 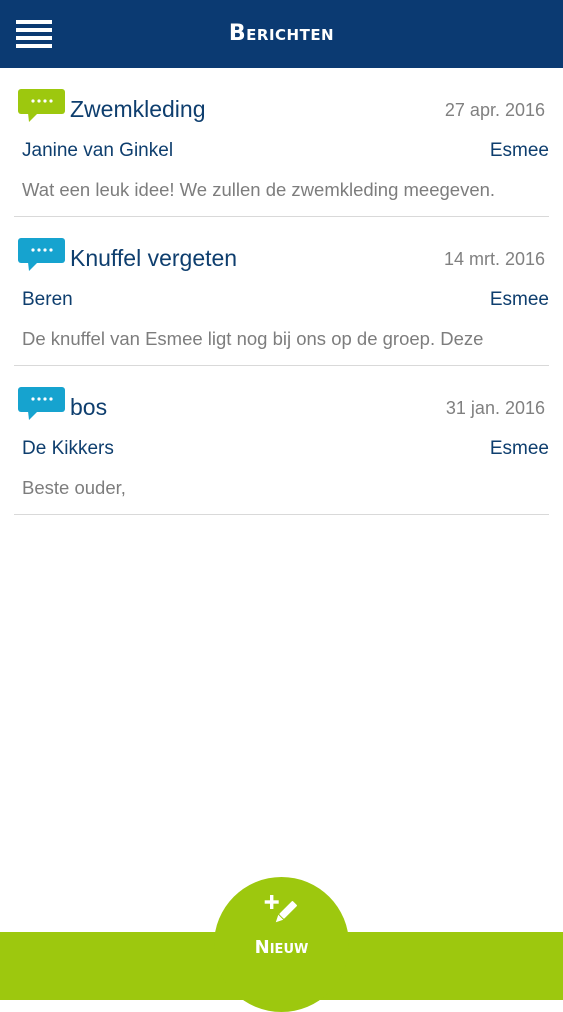 What do you see at coordinates (74, 487) in the screenshot?
I see `message-preview: Beste ouder,` at bounding box center [74, 487].